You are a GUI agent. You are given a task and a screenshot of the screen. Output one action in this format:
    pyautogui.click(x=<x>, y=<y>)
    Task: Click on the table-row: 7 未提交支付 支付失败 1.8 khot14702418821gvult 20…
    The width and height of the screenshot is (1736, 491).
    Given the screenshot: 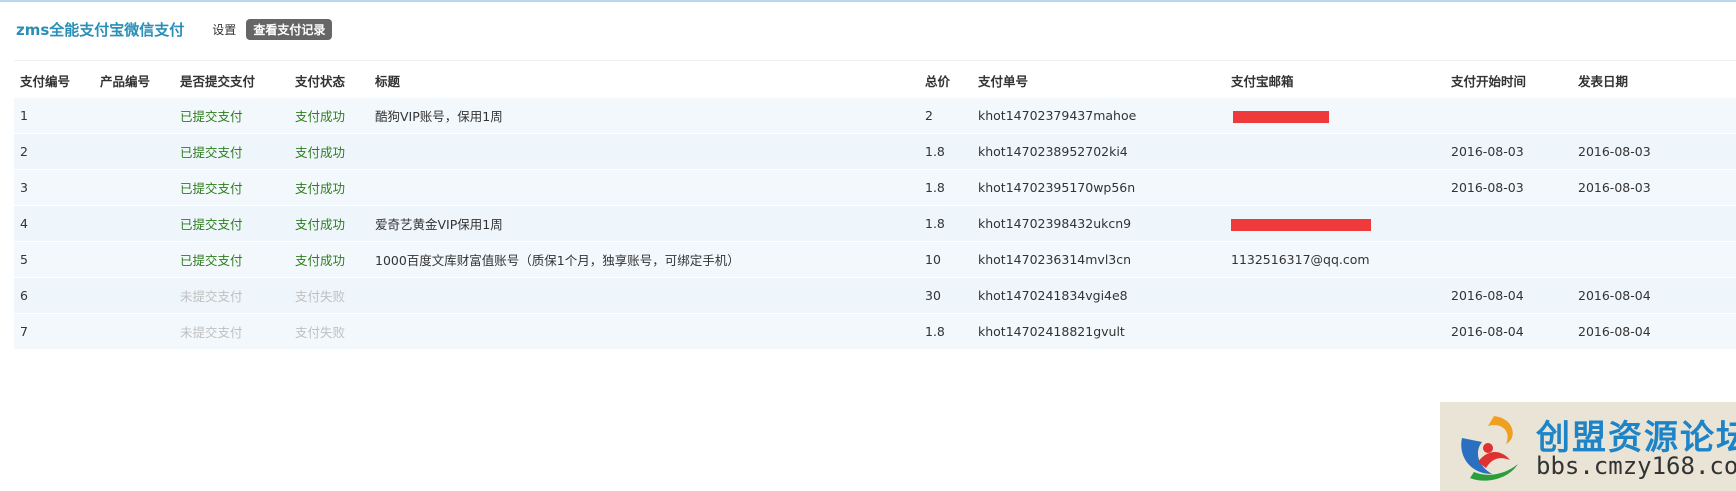 What is the action you would take?
    pyautogui.click(x=875, y=331)
    